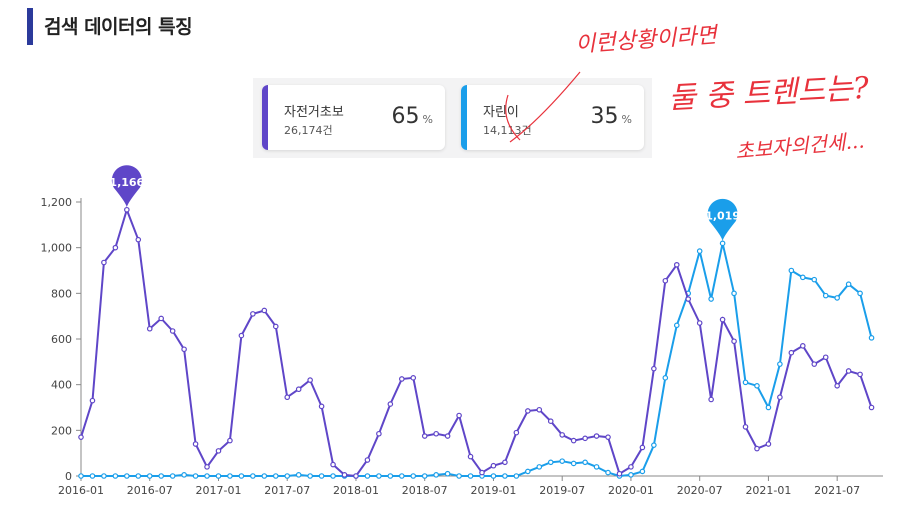  What do you see at coordinates (425, 490) in the screenshot?
I see `x-tick-label: 2018-07` at bounding box center [425, 490].